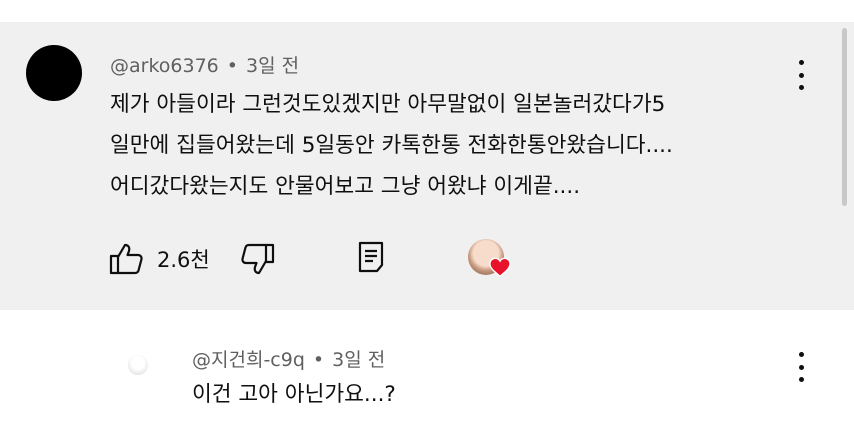 This screenshot has height=421, width=854. What do you see at coordinates (371, 257) in the screenshot?
I see `reply-icon` at bounding box center [371, 257].